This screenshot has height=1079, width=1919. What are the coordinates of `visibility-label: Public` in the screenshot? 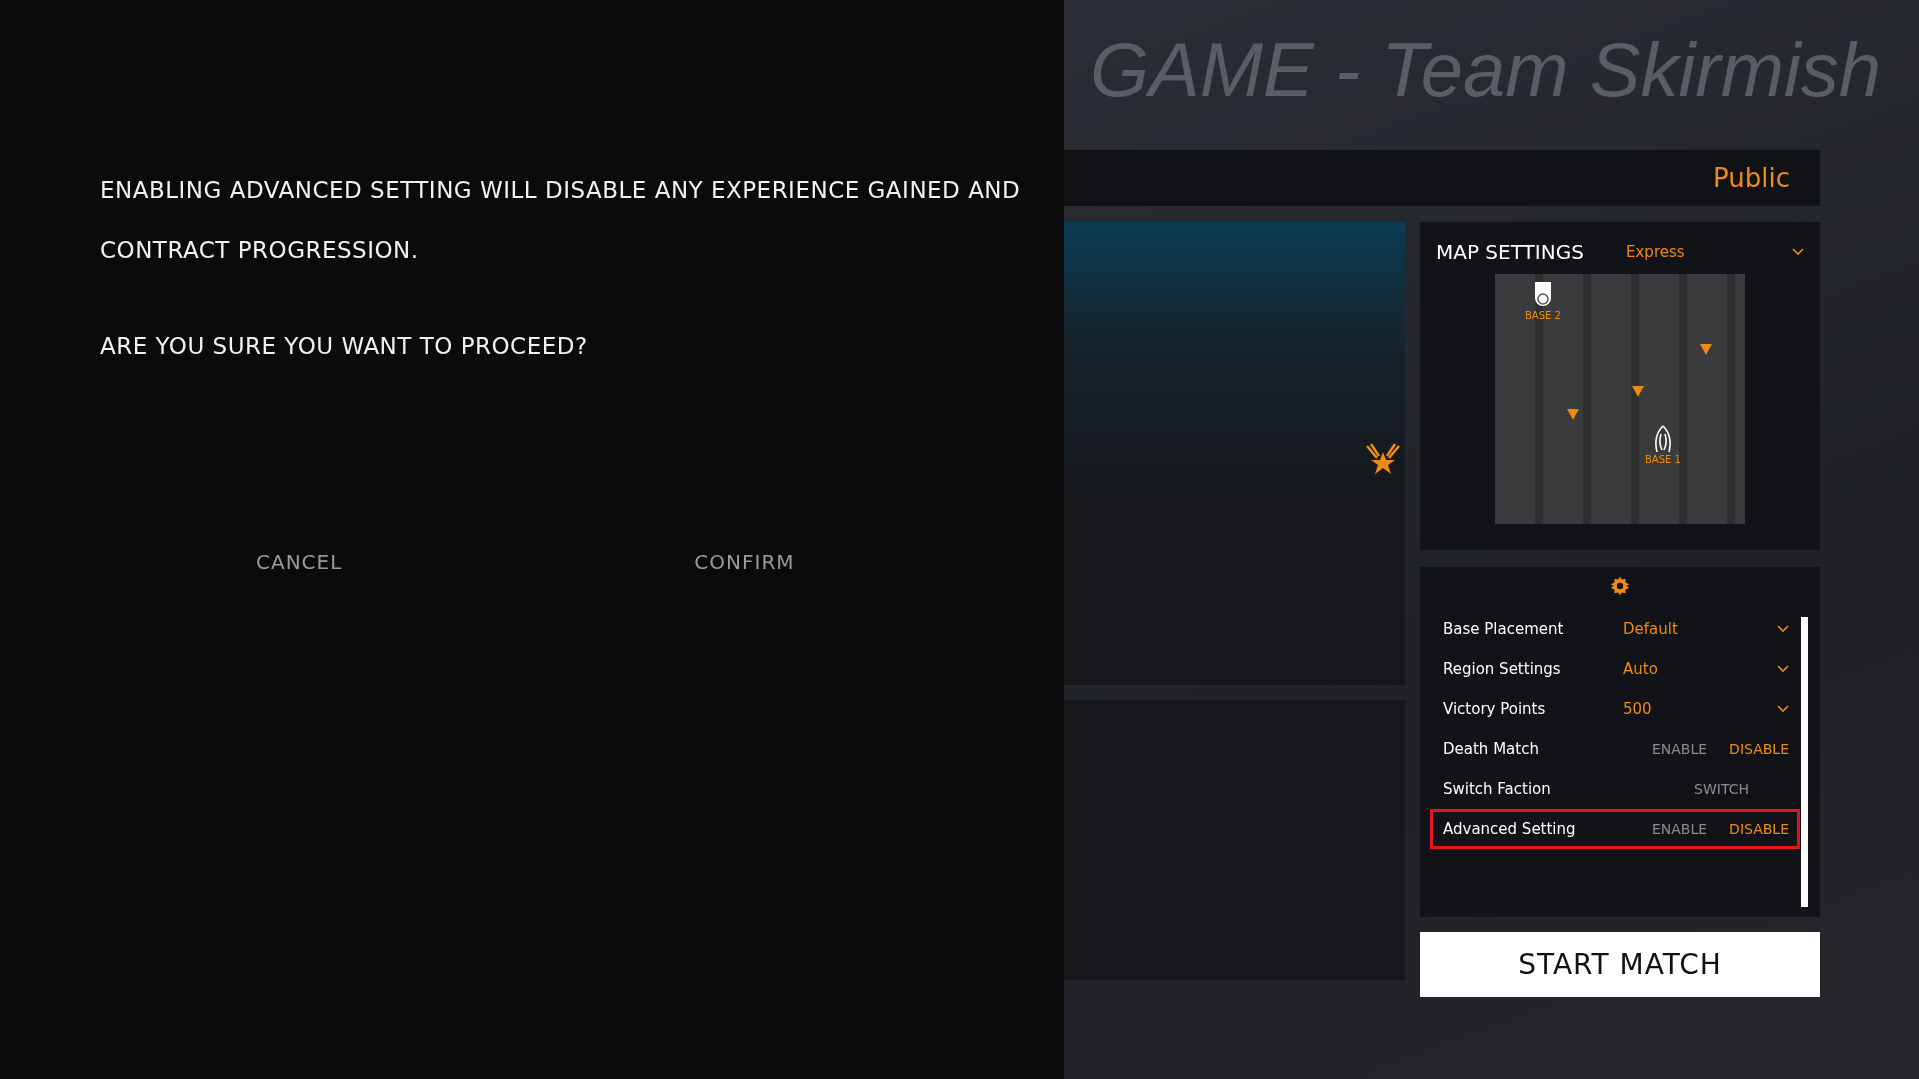 It's located at (1751, 178).